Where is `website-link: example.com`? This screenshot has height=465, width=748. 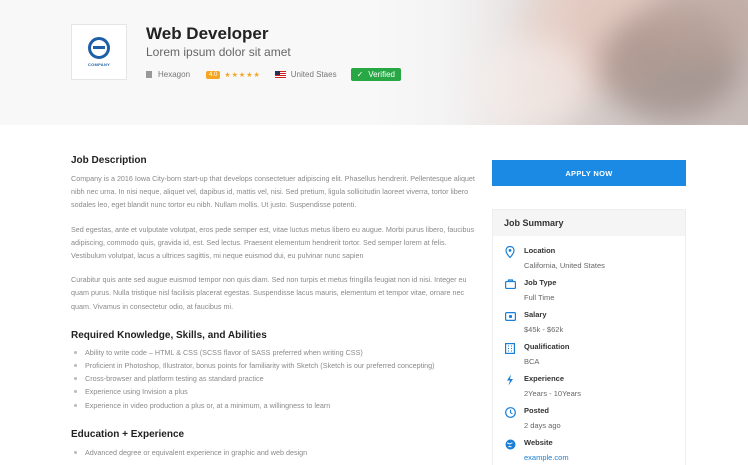 website-link: example.com is located at coordinates (546, 457).